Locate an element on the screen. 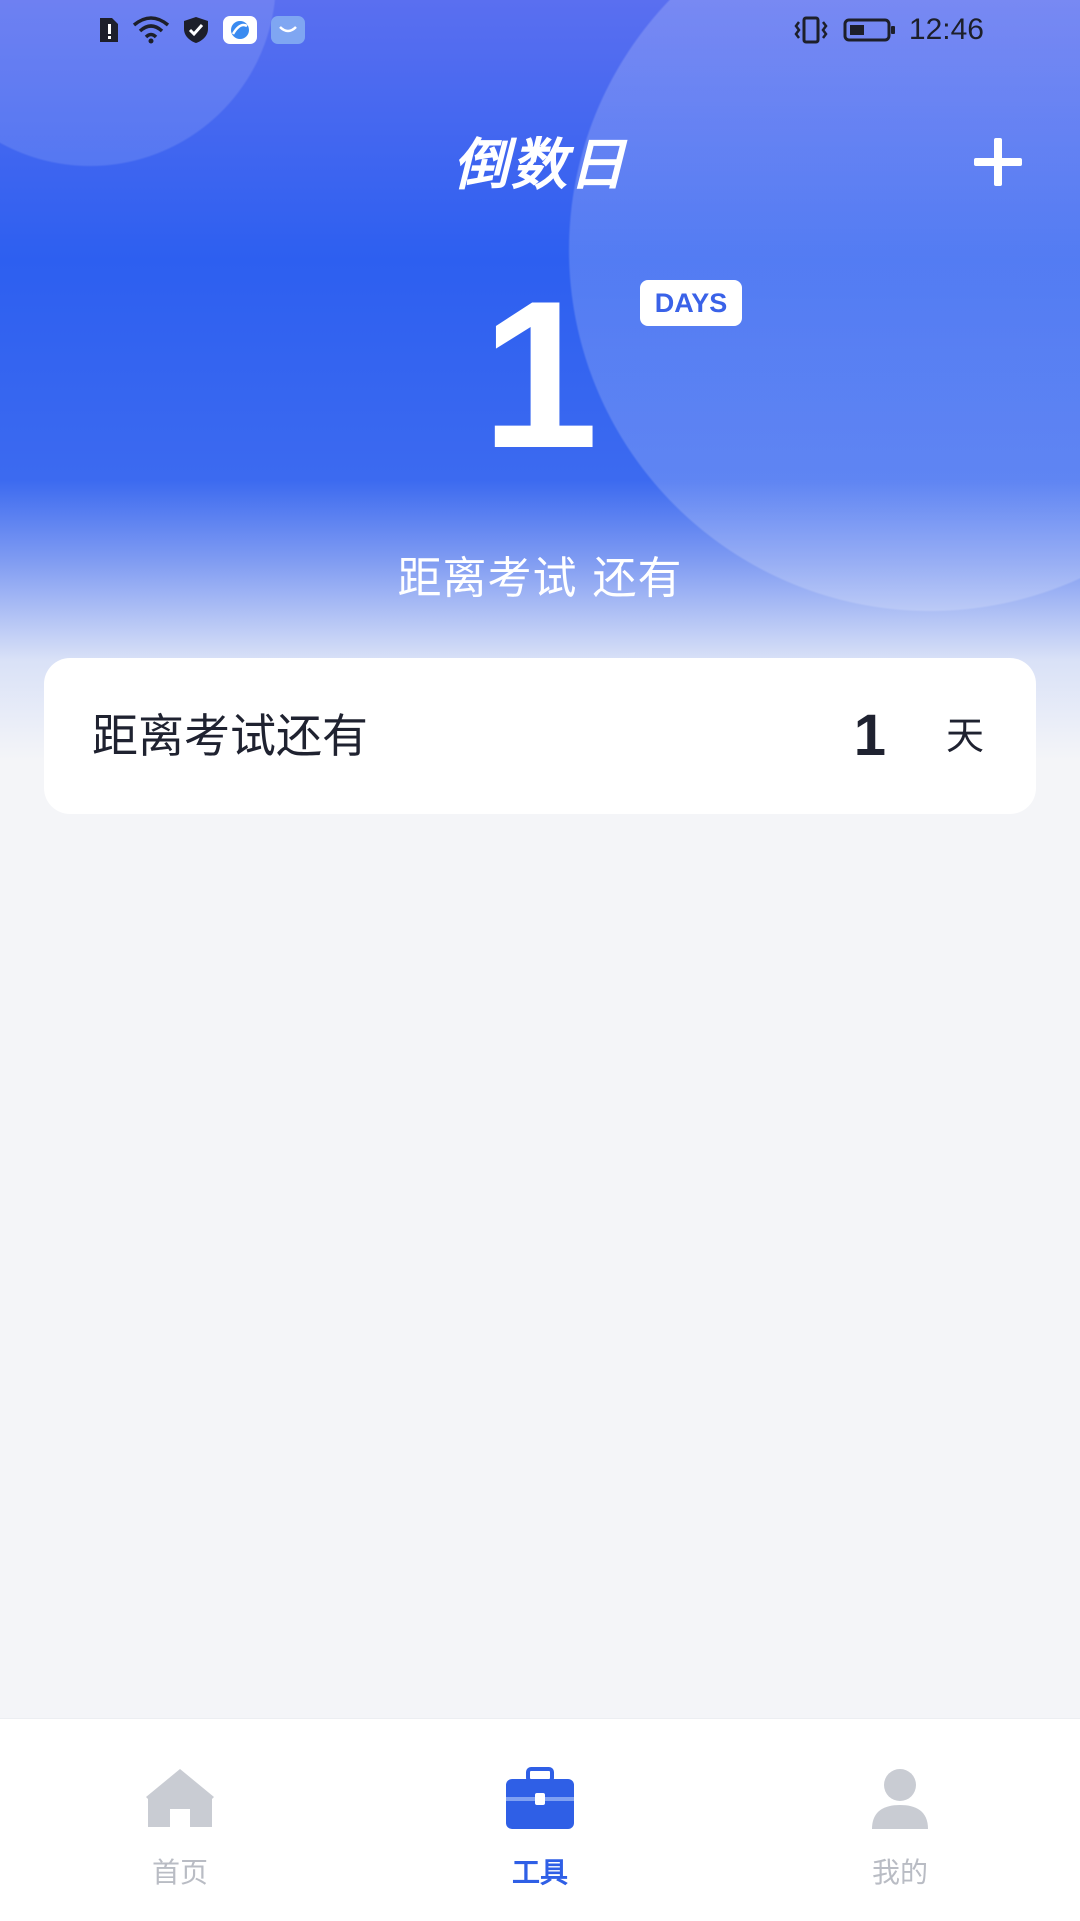 The width and height of the screenshot is (1080, 1921). countdown-card: 距离考试还有 1 天 is located at coordinates (540, 736).